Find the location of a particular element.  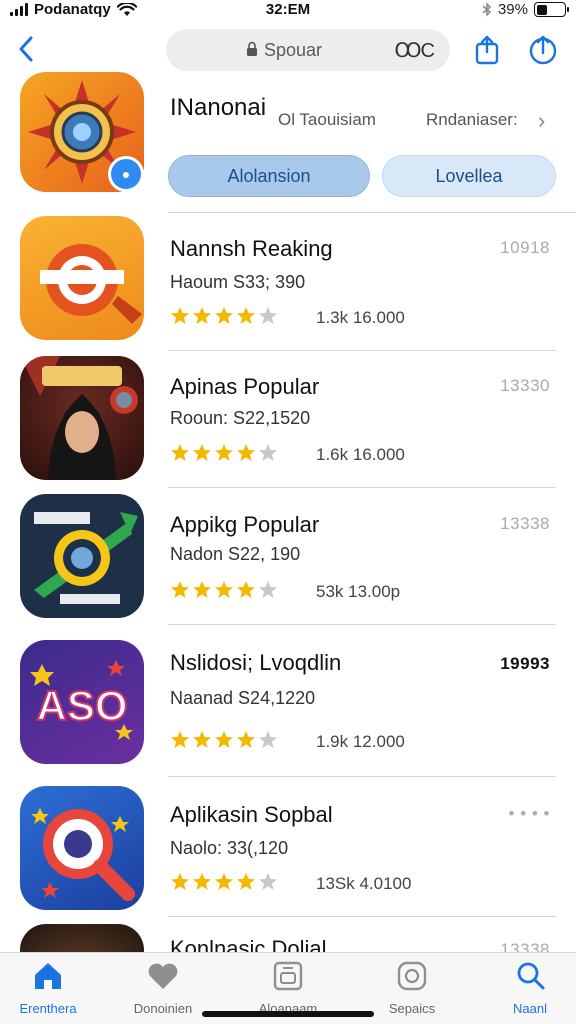

app-subtitle: Rooun: S22,1520 is located at coordinates (240, 418).